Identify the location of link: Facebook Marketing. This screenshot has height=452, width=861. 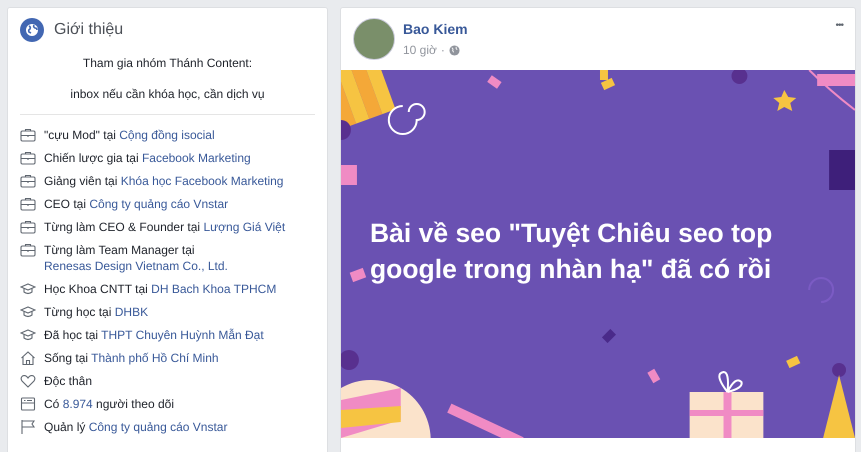
(196, 158).